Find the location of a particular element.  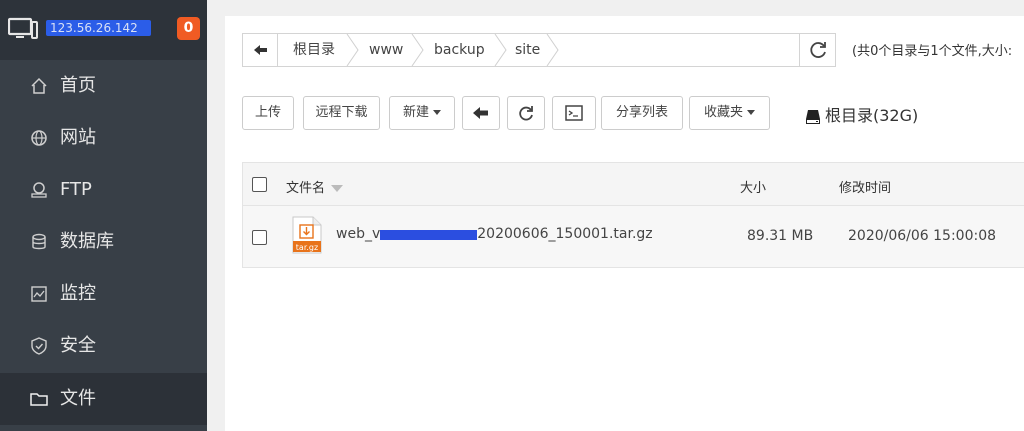

sidebar-item-files: 文件 is located at coordinates (103, 399).